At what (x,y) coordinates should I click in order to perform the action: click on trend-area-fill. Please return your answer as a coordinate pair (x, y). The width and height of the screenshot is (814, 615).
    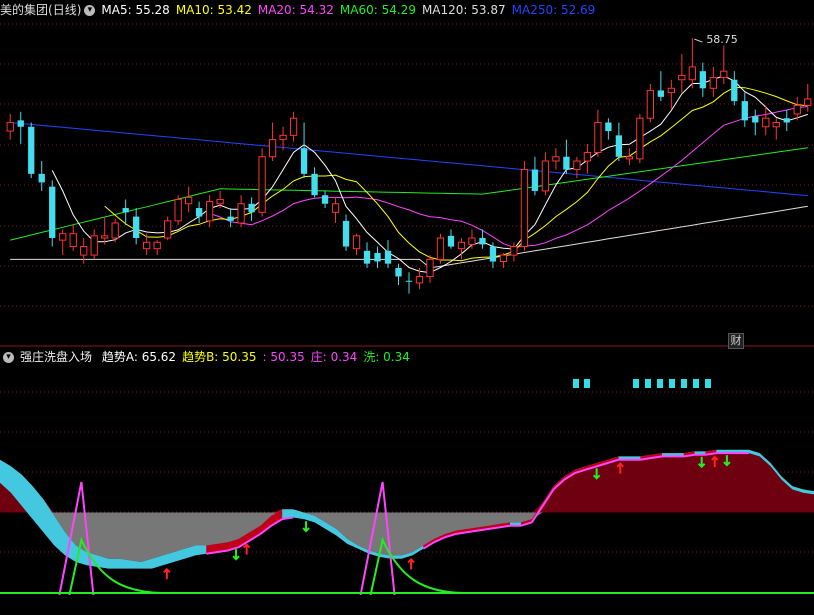
    Looking at the image, I should click on (407, 481).